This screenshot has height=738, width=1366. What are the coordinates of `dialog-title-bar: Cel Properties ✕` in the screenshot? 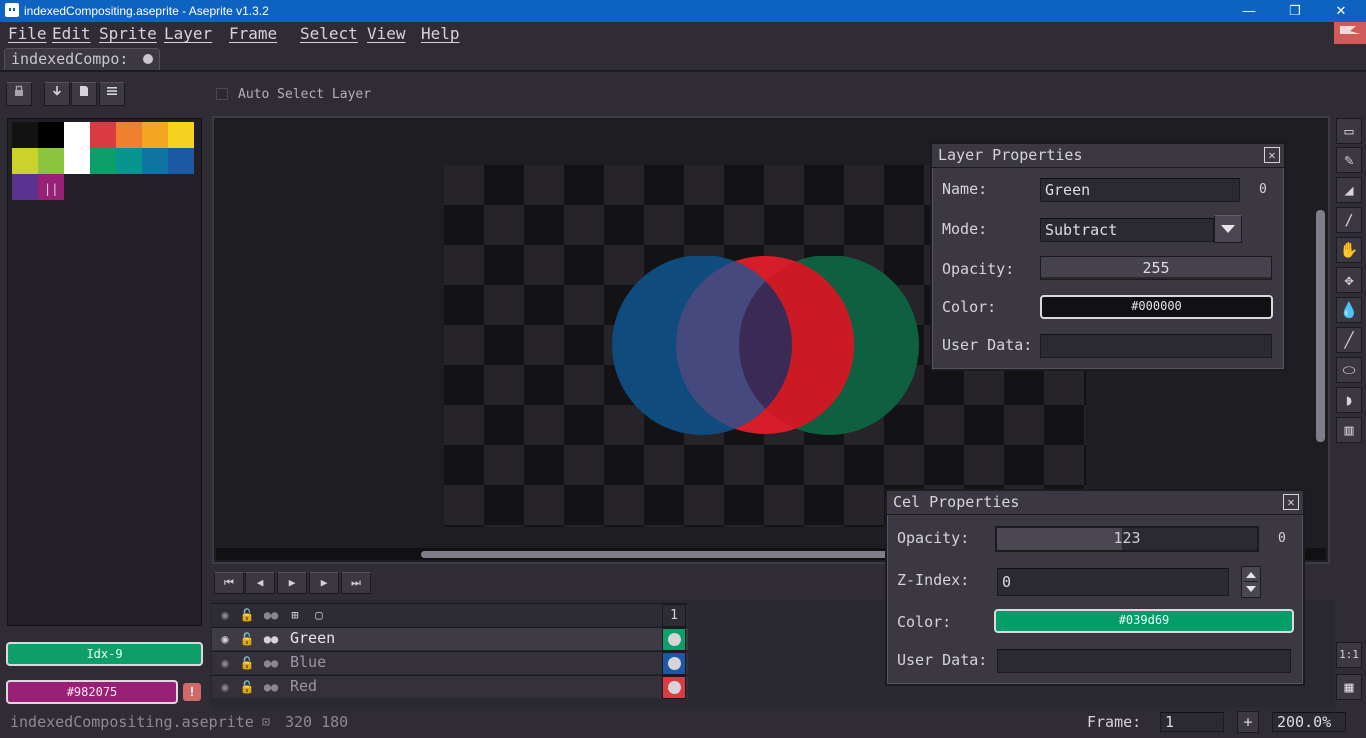 It's located at (1095, 503).